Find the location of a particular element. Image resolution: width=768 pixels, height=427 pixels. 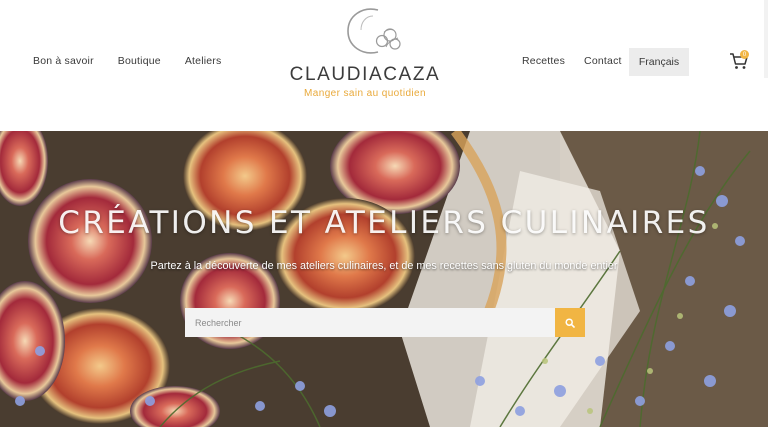

language-switcher: Français is located at coordinates (659, 62).